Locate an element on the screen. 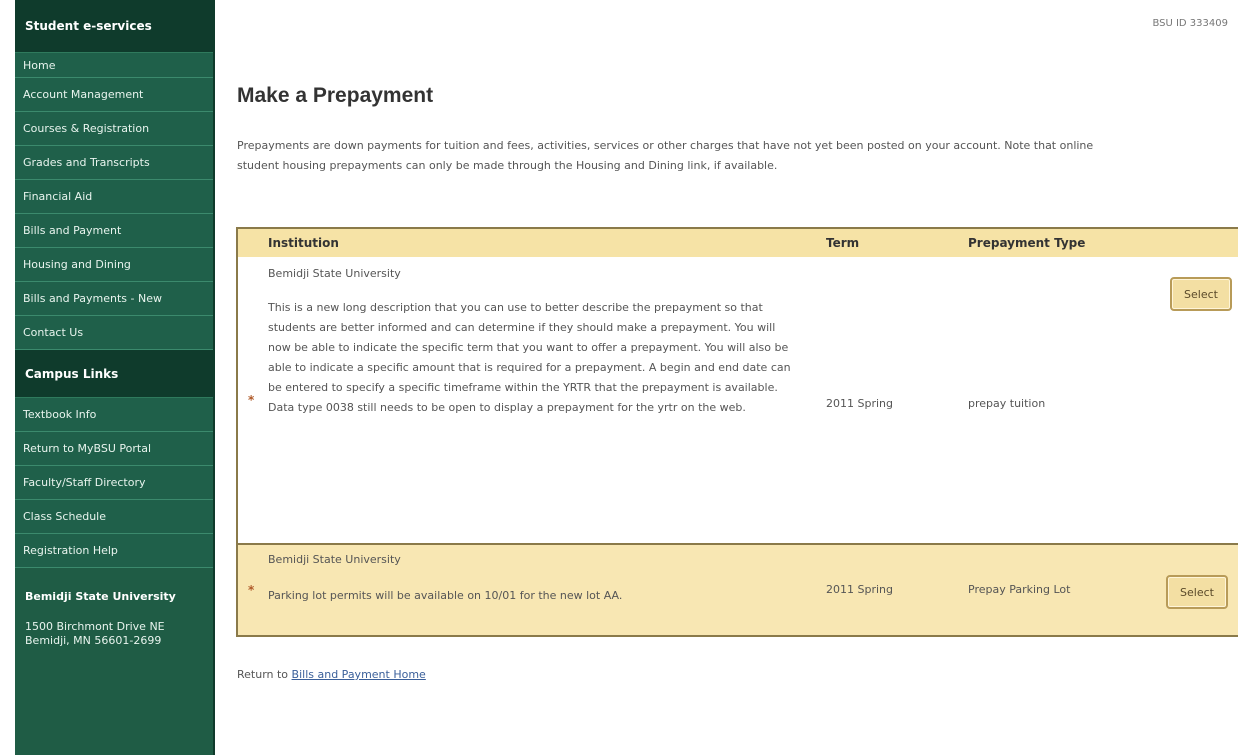 This screenshot has width=1238, height=755. address-line2: Bemidji, MN 56601-2699 is located at coordinates (93, 640).